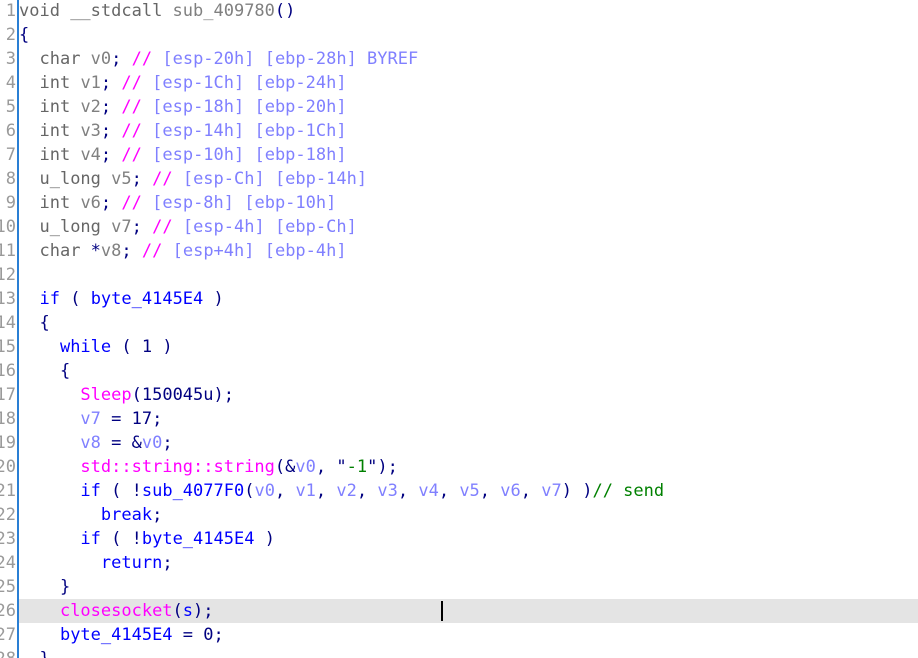 This screenshot has height=658, width=918. Describe the element at coordinates (8, 587) in the screenshot. I see `line-number: 25` at that location.